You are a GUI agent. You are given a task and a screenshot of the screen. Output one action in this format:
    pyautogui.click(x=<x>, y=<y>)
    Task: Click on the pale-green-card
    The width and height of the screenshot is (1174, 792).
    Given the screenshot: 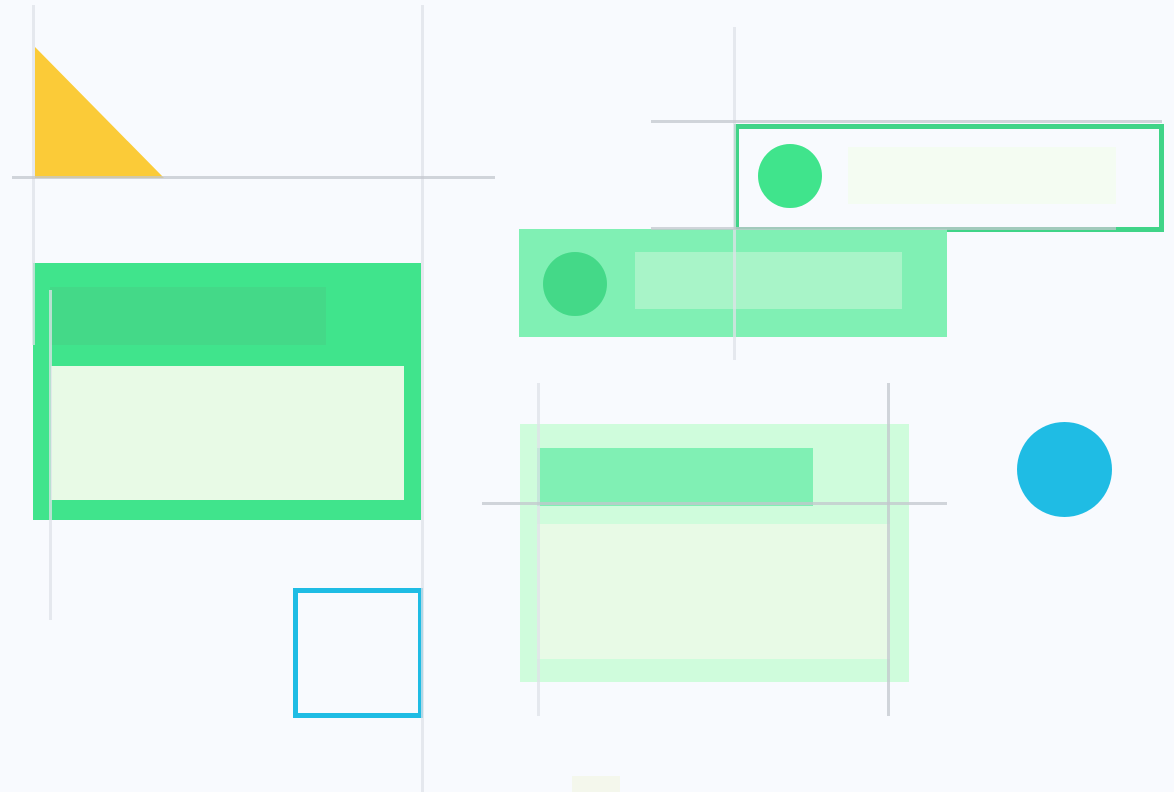 What is the action you would take?
    pyautogui.click(x=714, y=553)
    